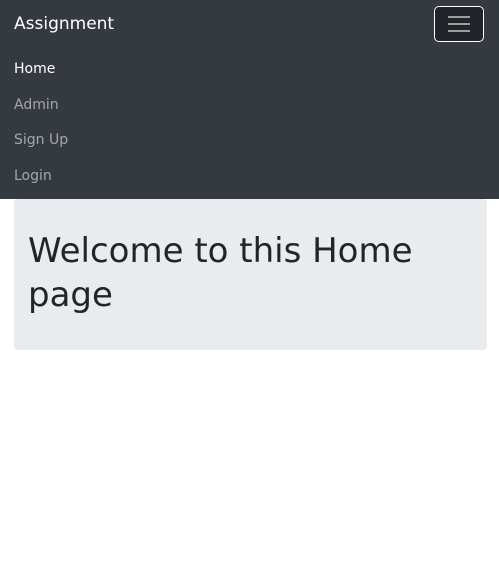 This screenshot has height=564, width=499. I want to click on nav-item-login: Login, so click(41, 177).